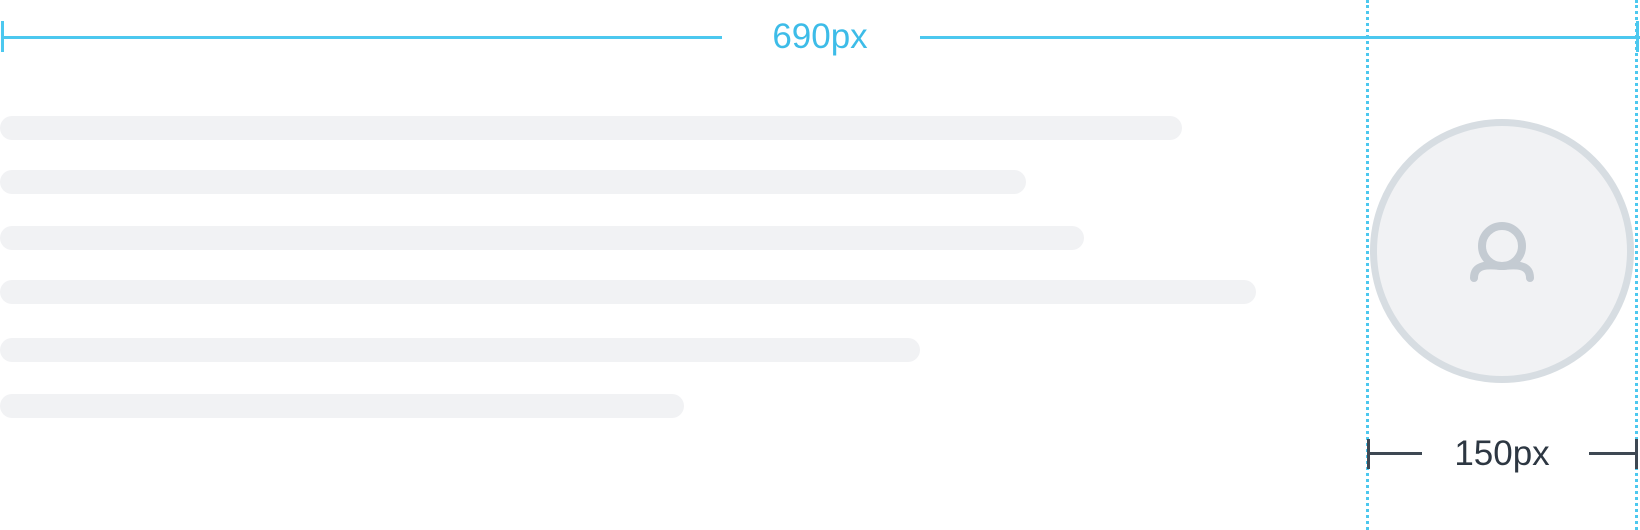  Describe the element at coordinates (1613, 453) in the screenshot. I see `avatar-width-line-right` at that location.